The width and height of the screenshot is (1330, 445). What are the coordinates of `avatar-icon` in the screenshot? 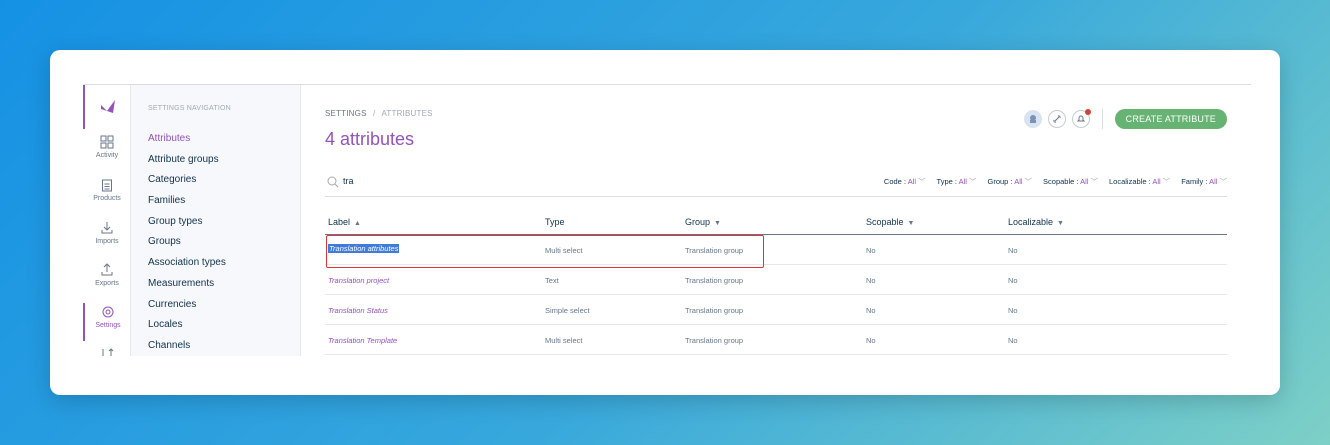 It's located at (1032, 119).